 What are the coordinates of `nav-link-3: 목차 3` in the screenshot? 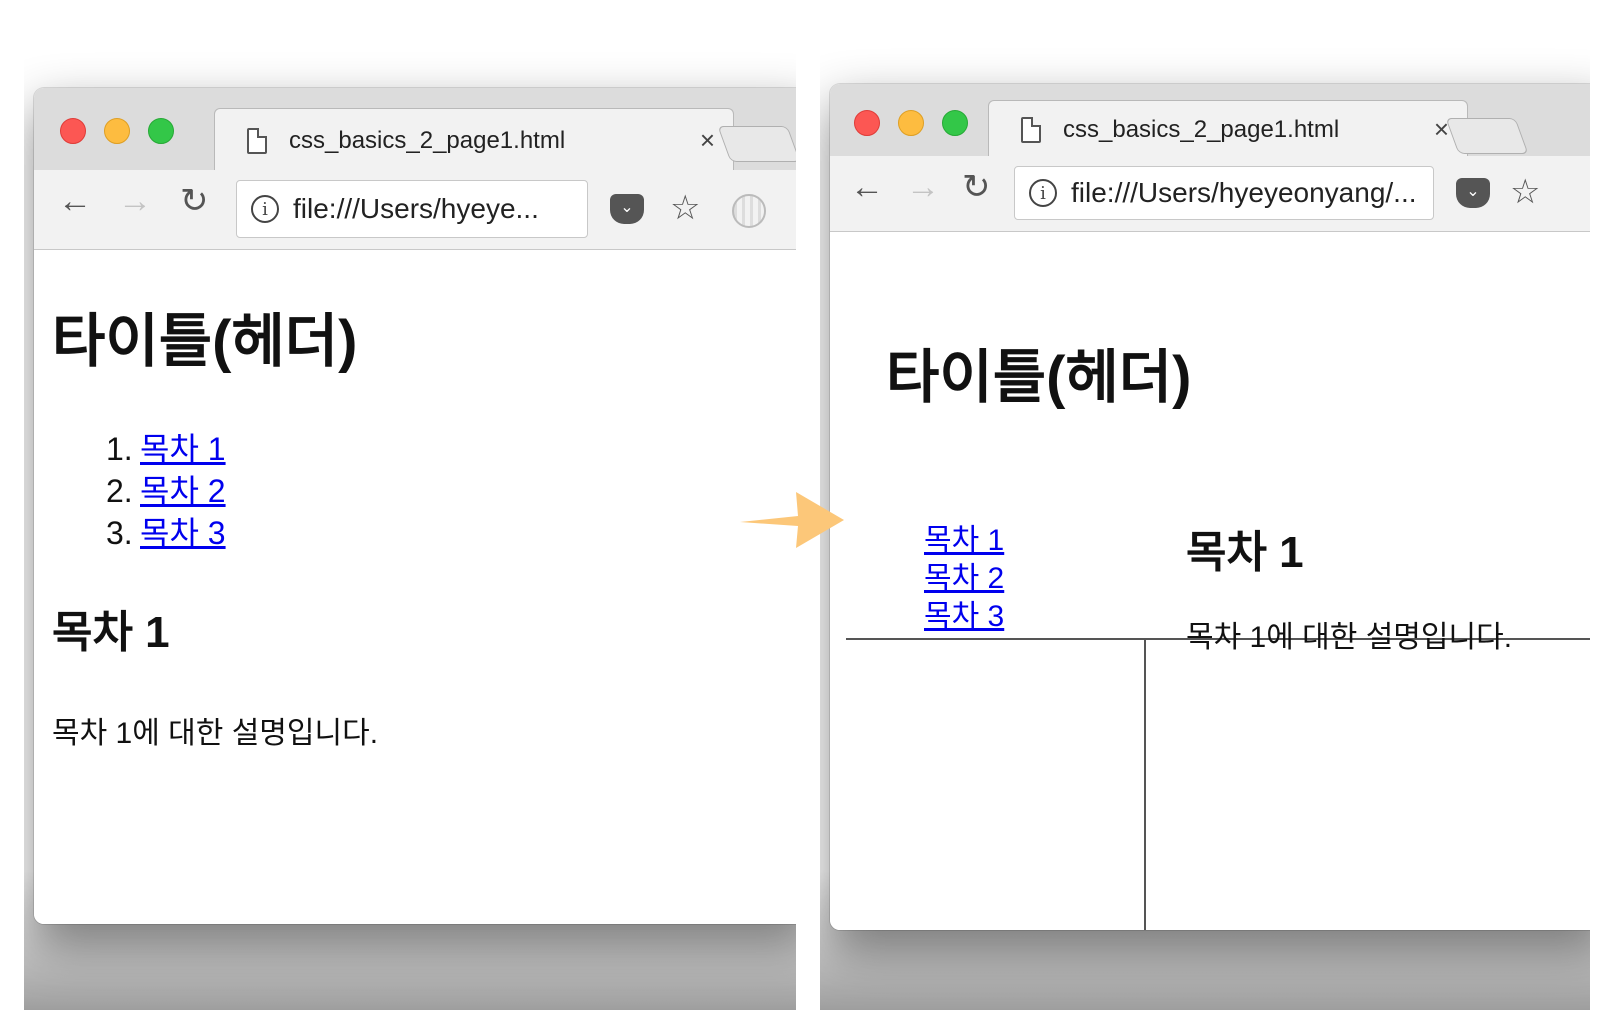 It's located at (964, 617).